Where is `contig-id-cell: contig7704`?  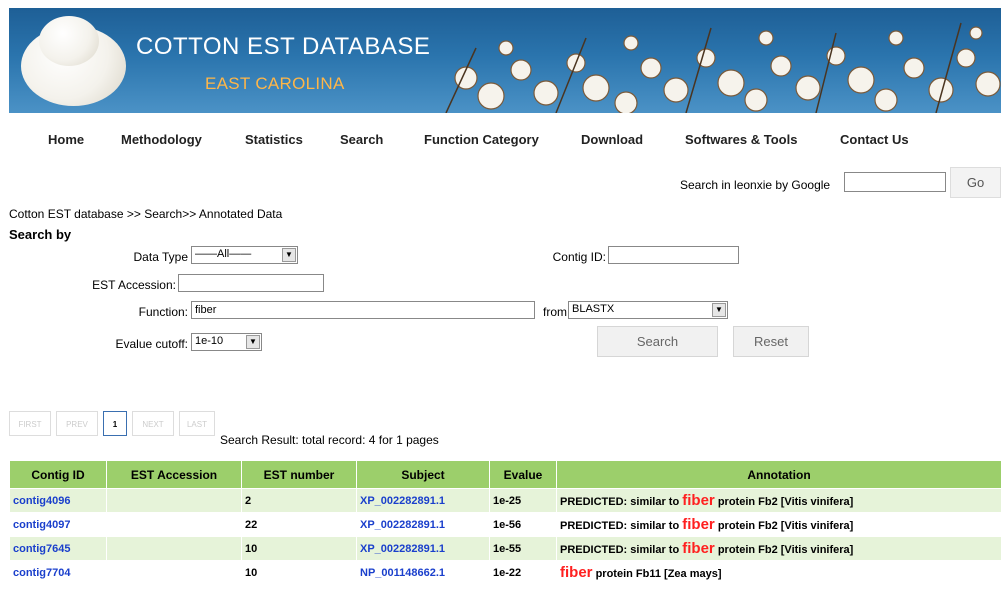 contig-id-cell: contig7704 is located at coordinates (58, 572).